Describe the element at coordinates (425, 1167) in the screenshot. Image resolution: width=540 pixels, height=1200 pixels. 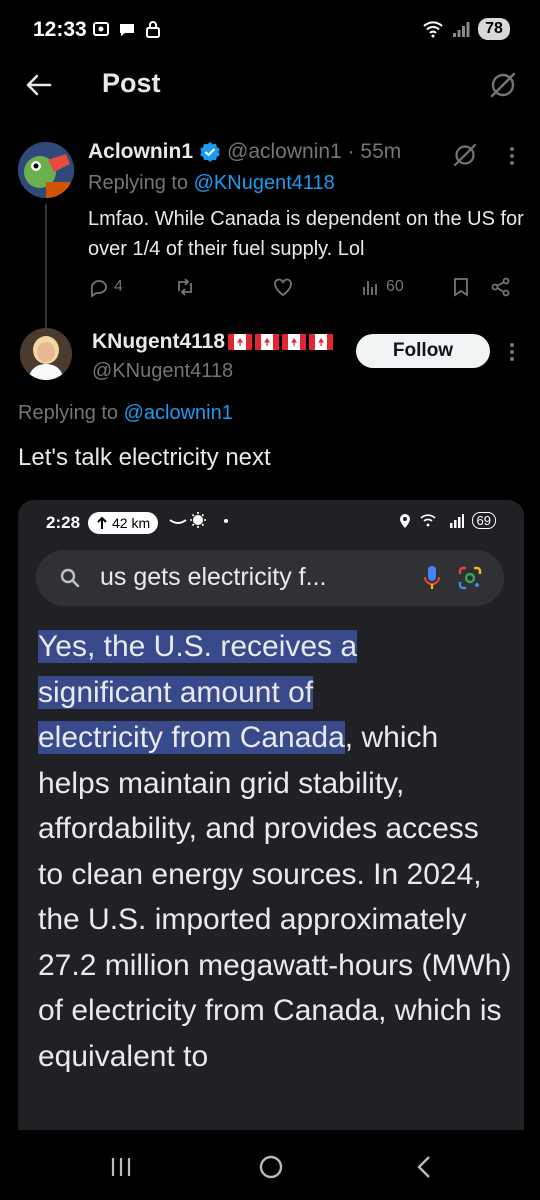
I see `back-nav-icon` at that location.